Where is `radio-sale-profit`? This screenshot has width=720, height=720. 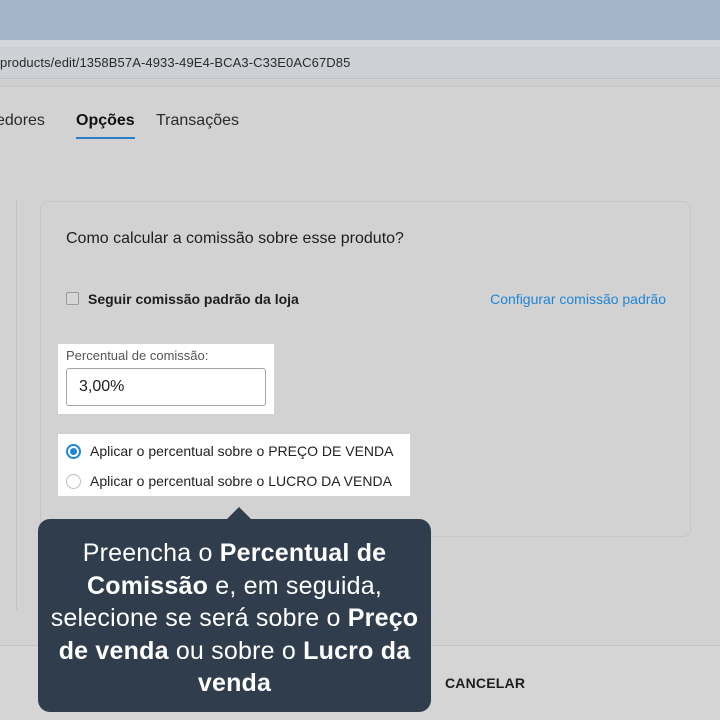
radio-sale-profit is located at coordinates (73, 481).